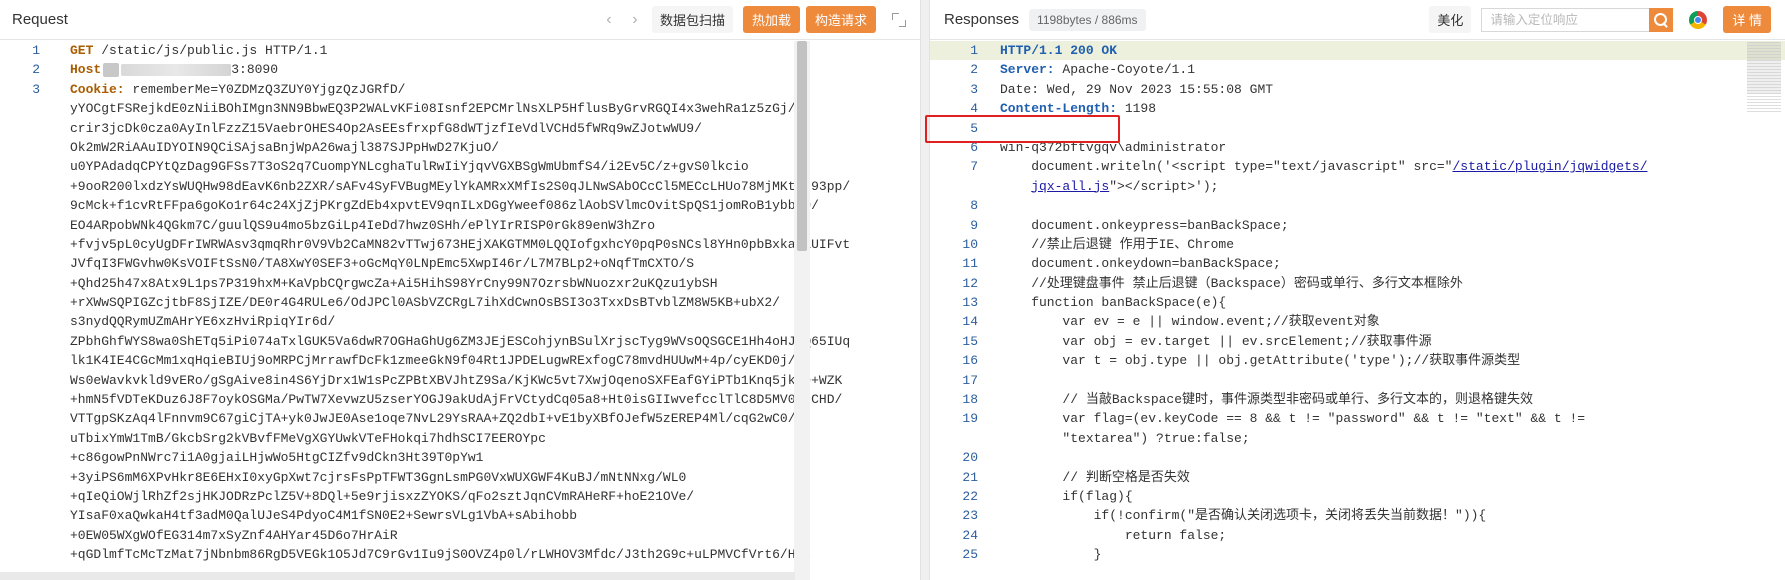 The width and height of the screenshot is (1785, 580). What do you see at coordinates (1051, 555) in the screenshot?
I see `code-text: }` at bounding box center [1051, 555].